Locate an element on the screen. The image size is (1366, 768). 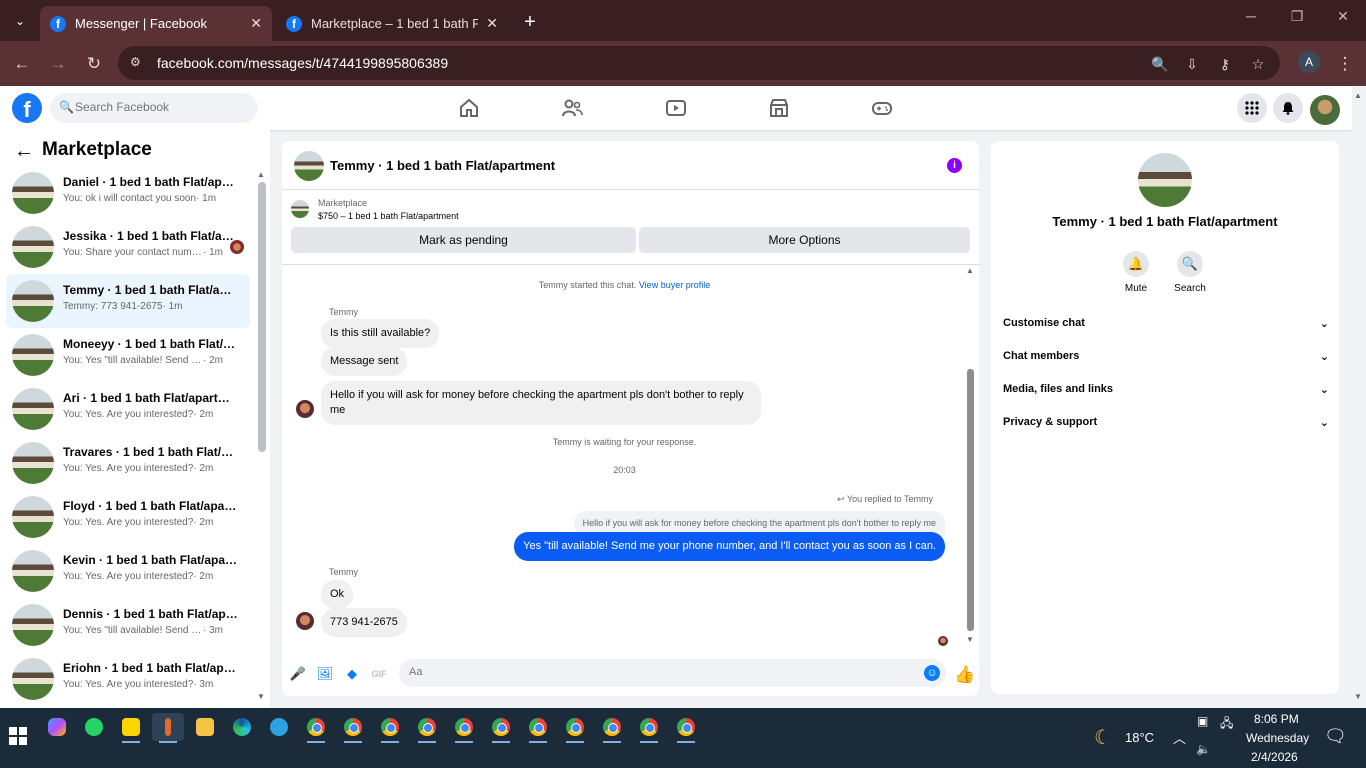
edge-icon is located at coordinates (242, 727).